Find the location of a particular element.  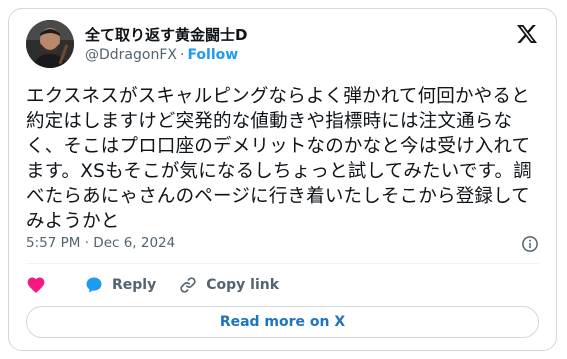

info-icon is located at coordinates (530, 244).